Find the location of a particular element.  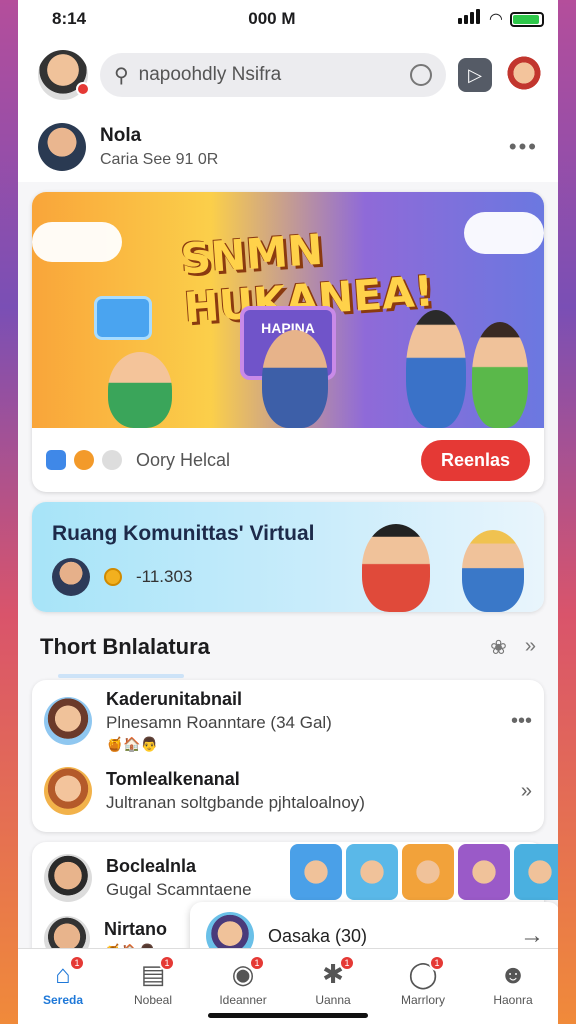

status-time: 8:14 is located at coordinates (69, 18).